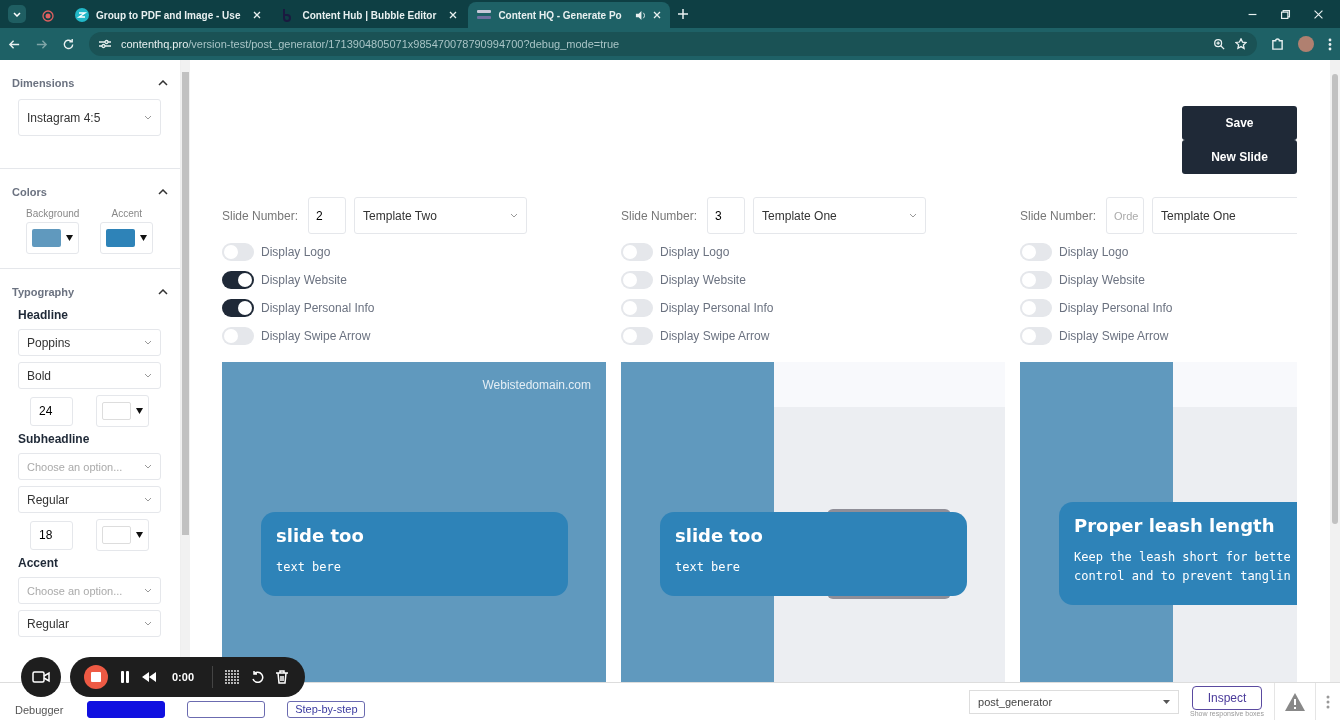 This screenshot has width=1340, height=720. I want to click on star-icon, so click(1241, 44).